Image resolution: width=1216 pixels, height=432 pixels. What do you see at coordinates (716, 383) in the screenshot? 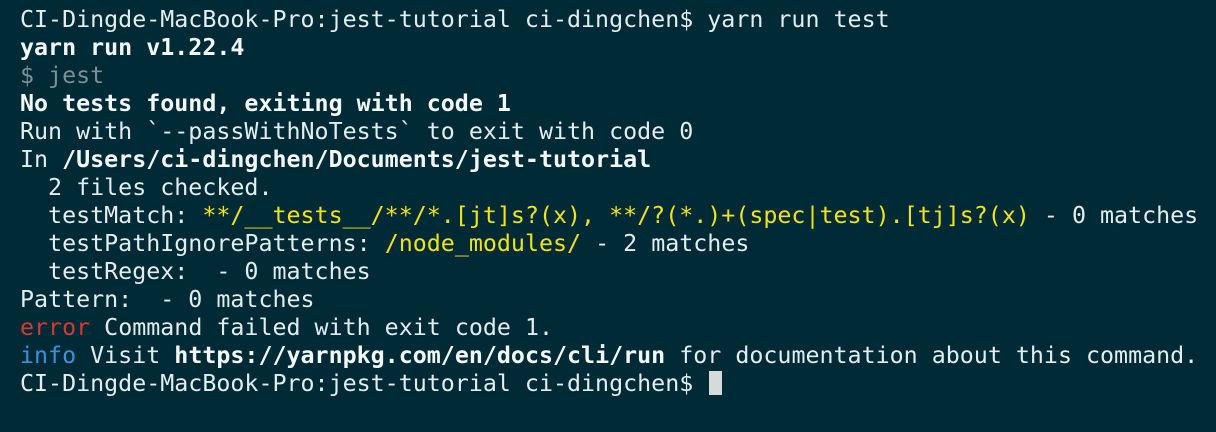
I see `text-cursor` at bounding box center [716, 383].